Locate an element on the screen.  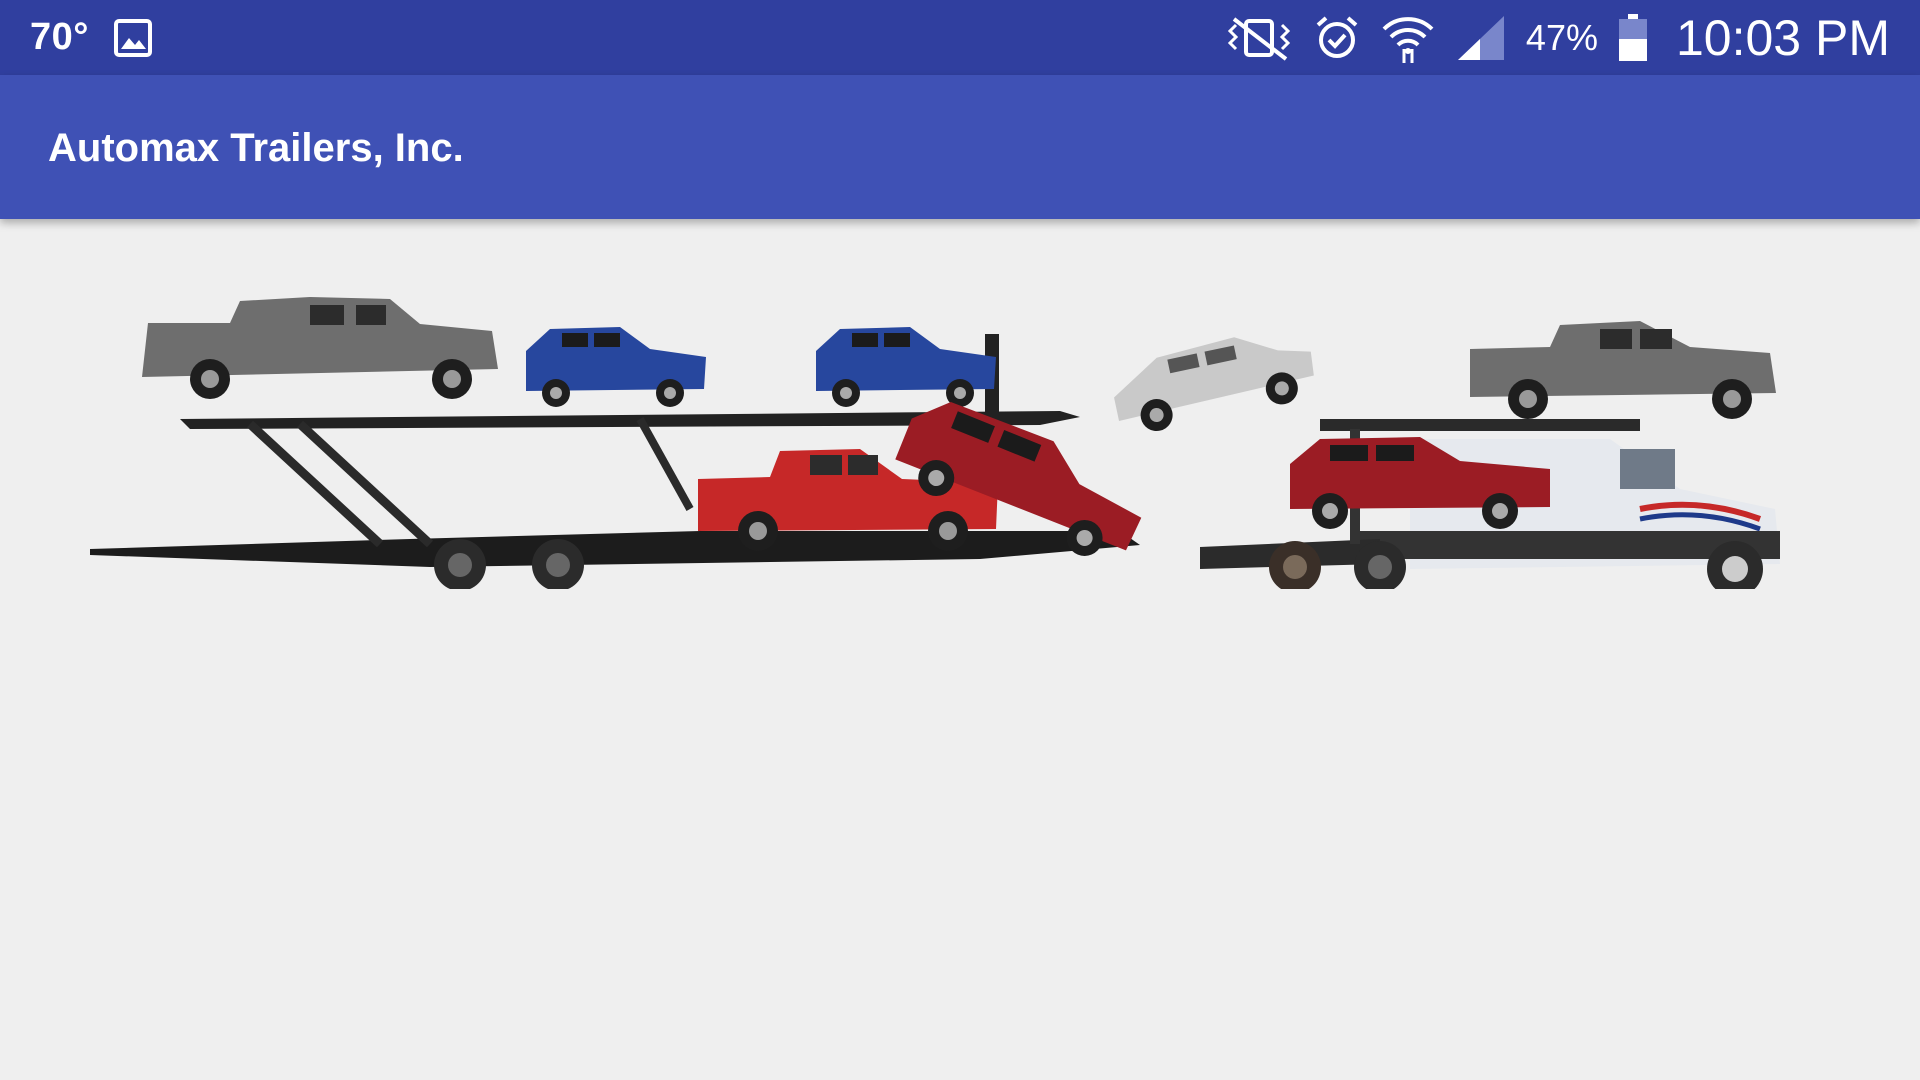
signal-icon is located at coordinates (1481, 38).